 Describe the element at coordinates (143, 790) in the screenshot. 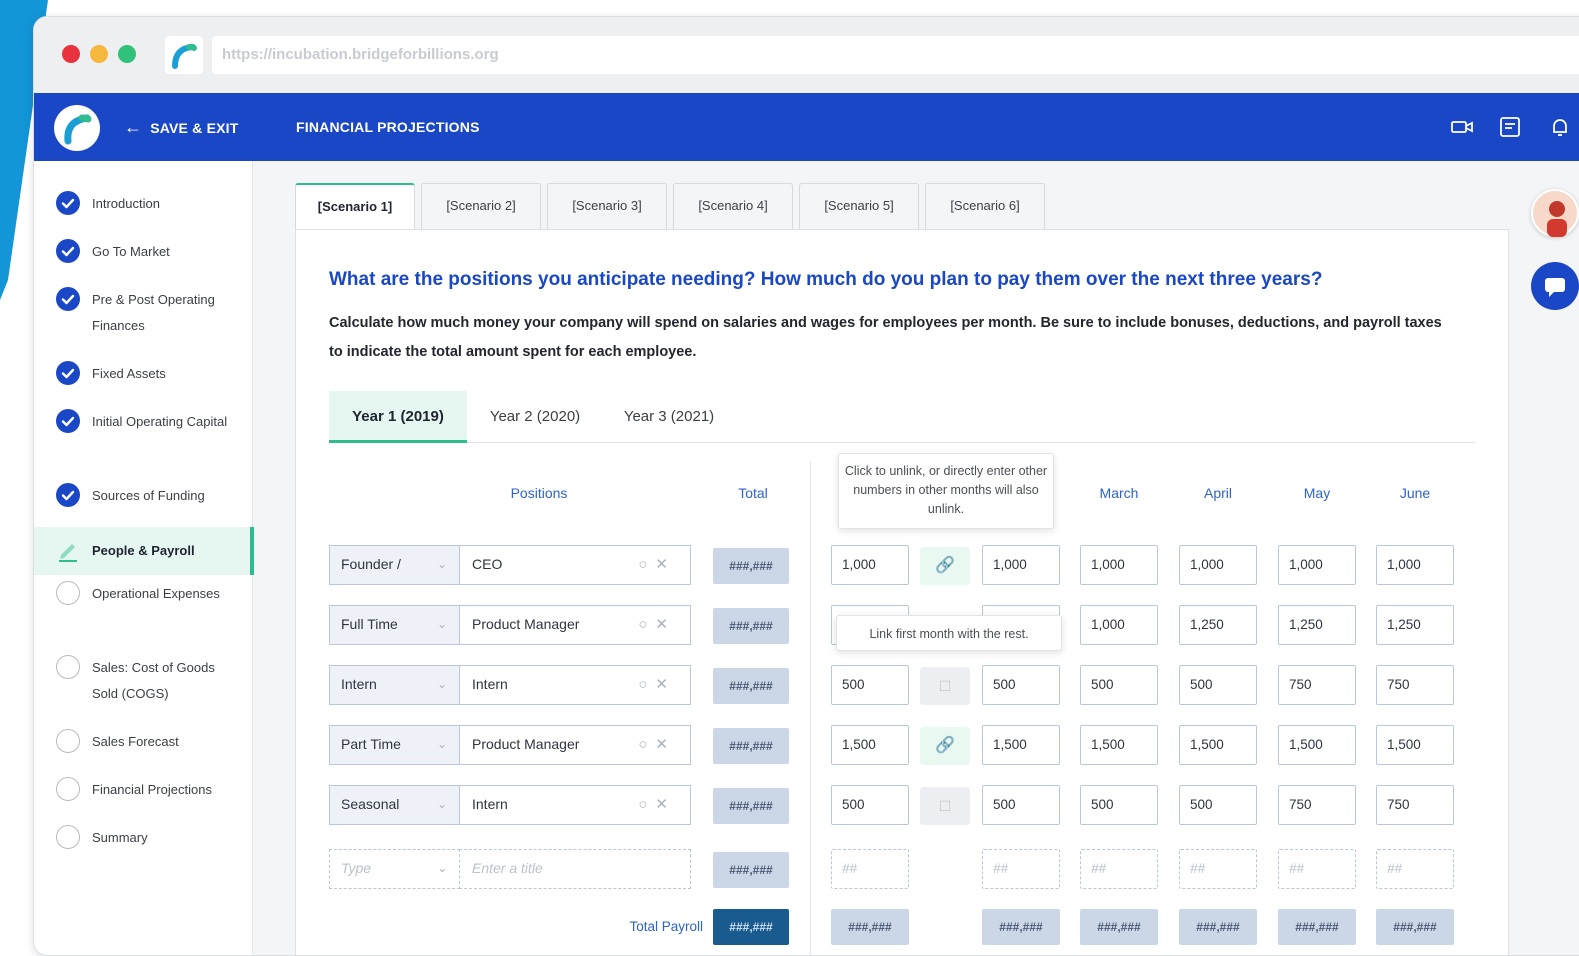

I see `sidebar-item-financial-projections: Financial Projections` at that location.